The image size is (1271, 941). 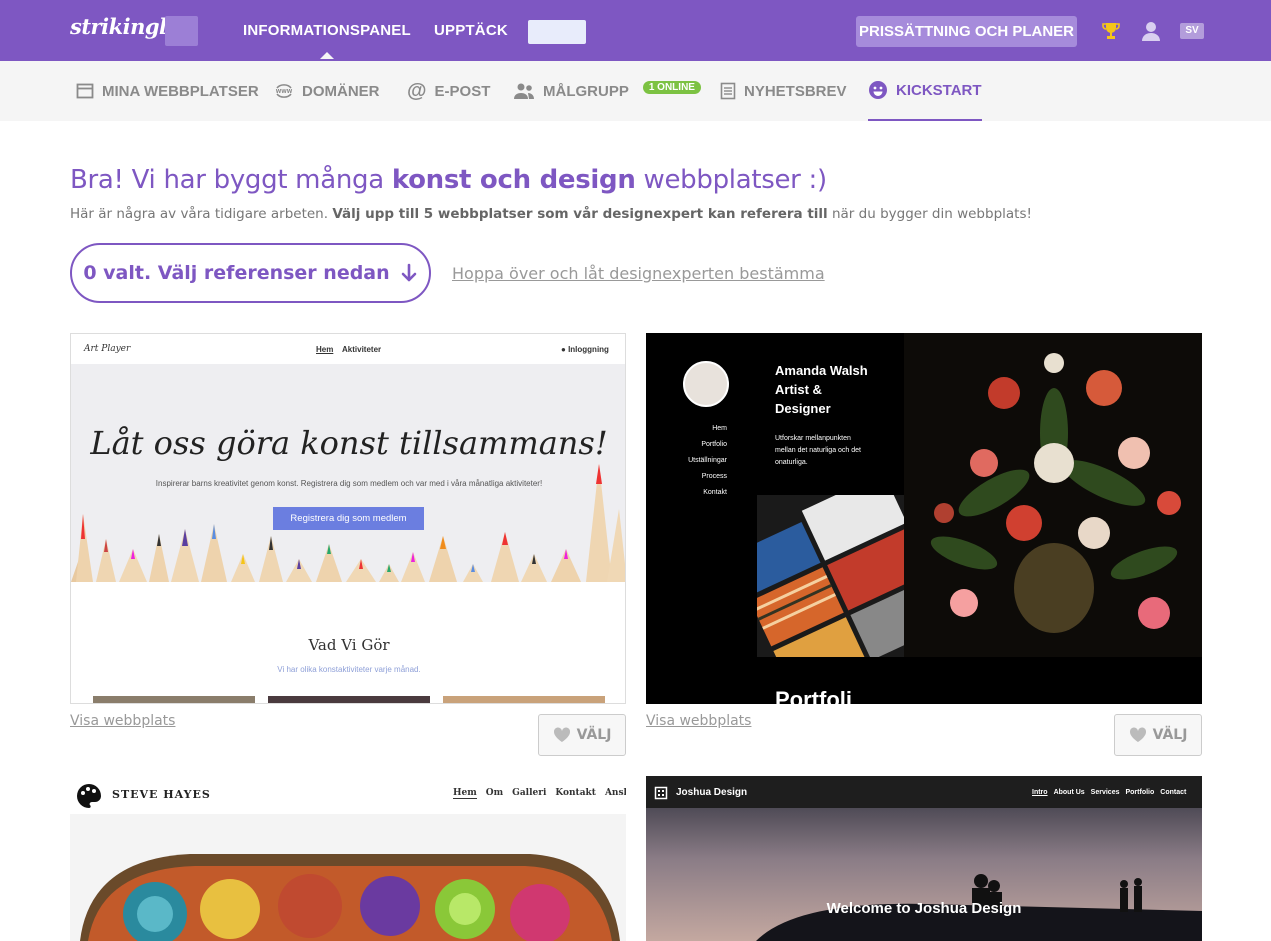 I want to click on preview-title: Låt oss göra konst tillsammans!, so click(x=349, y=443).